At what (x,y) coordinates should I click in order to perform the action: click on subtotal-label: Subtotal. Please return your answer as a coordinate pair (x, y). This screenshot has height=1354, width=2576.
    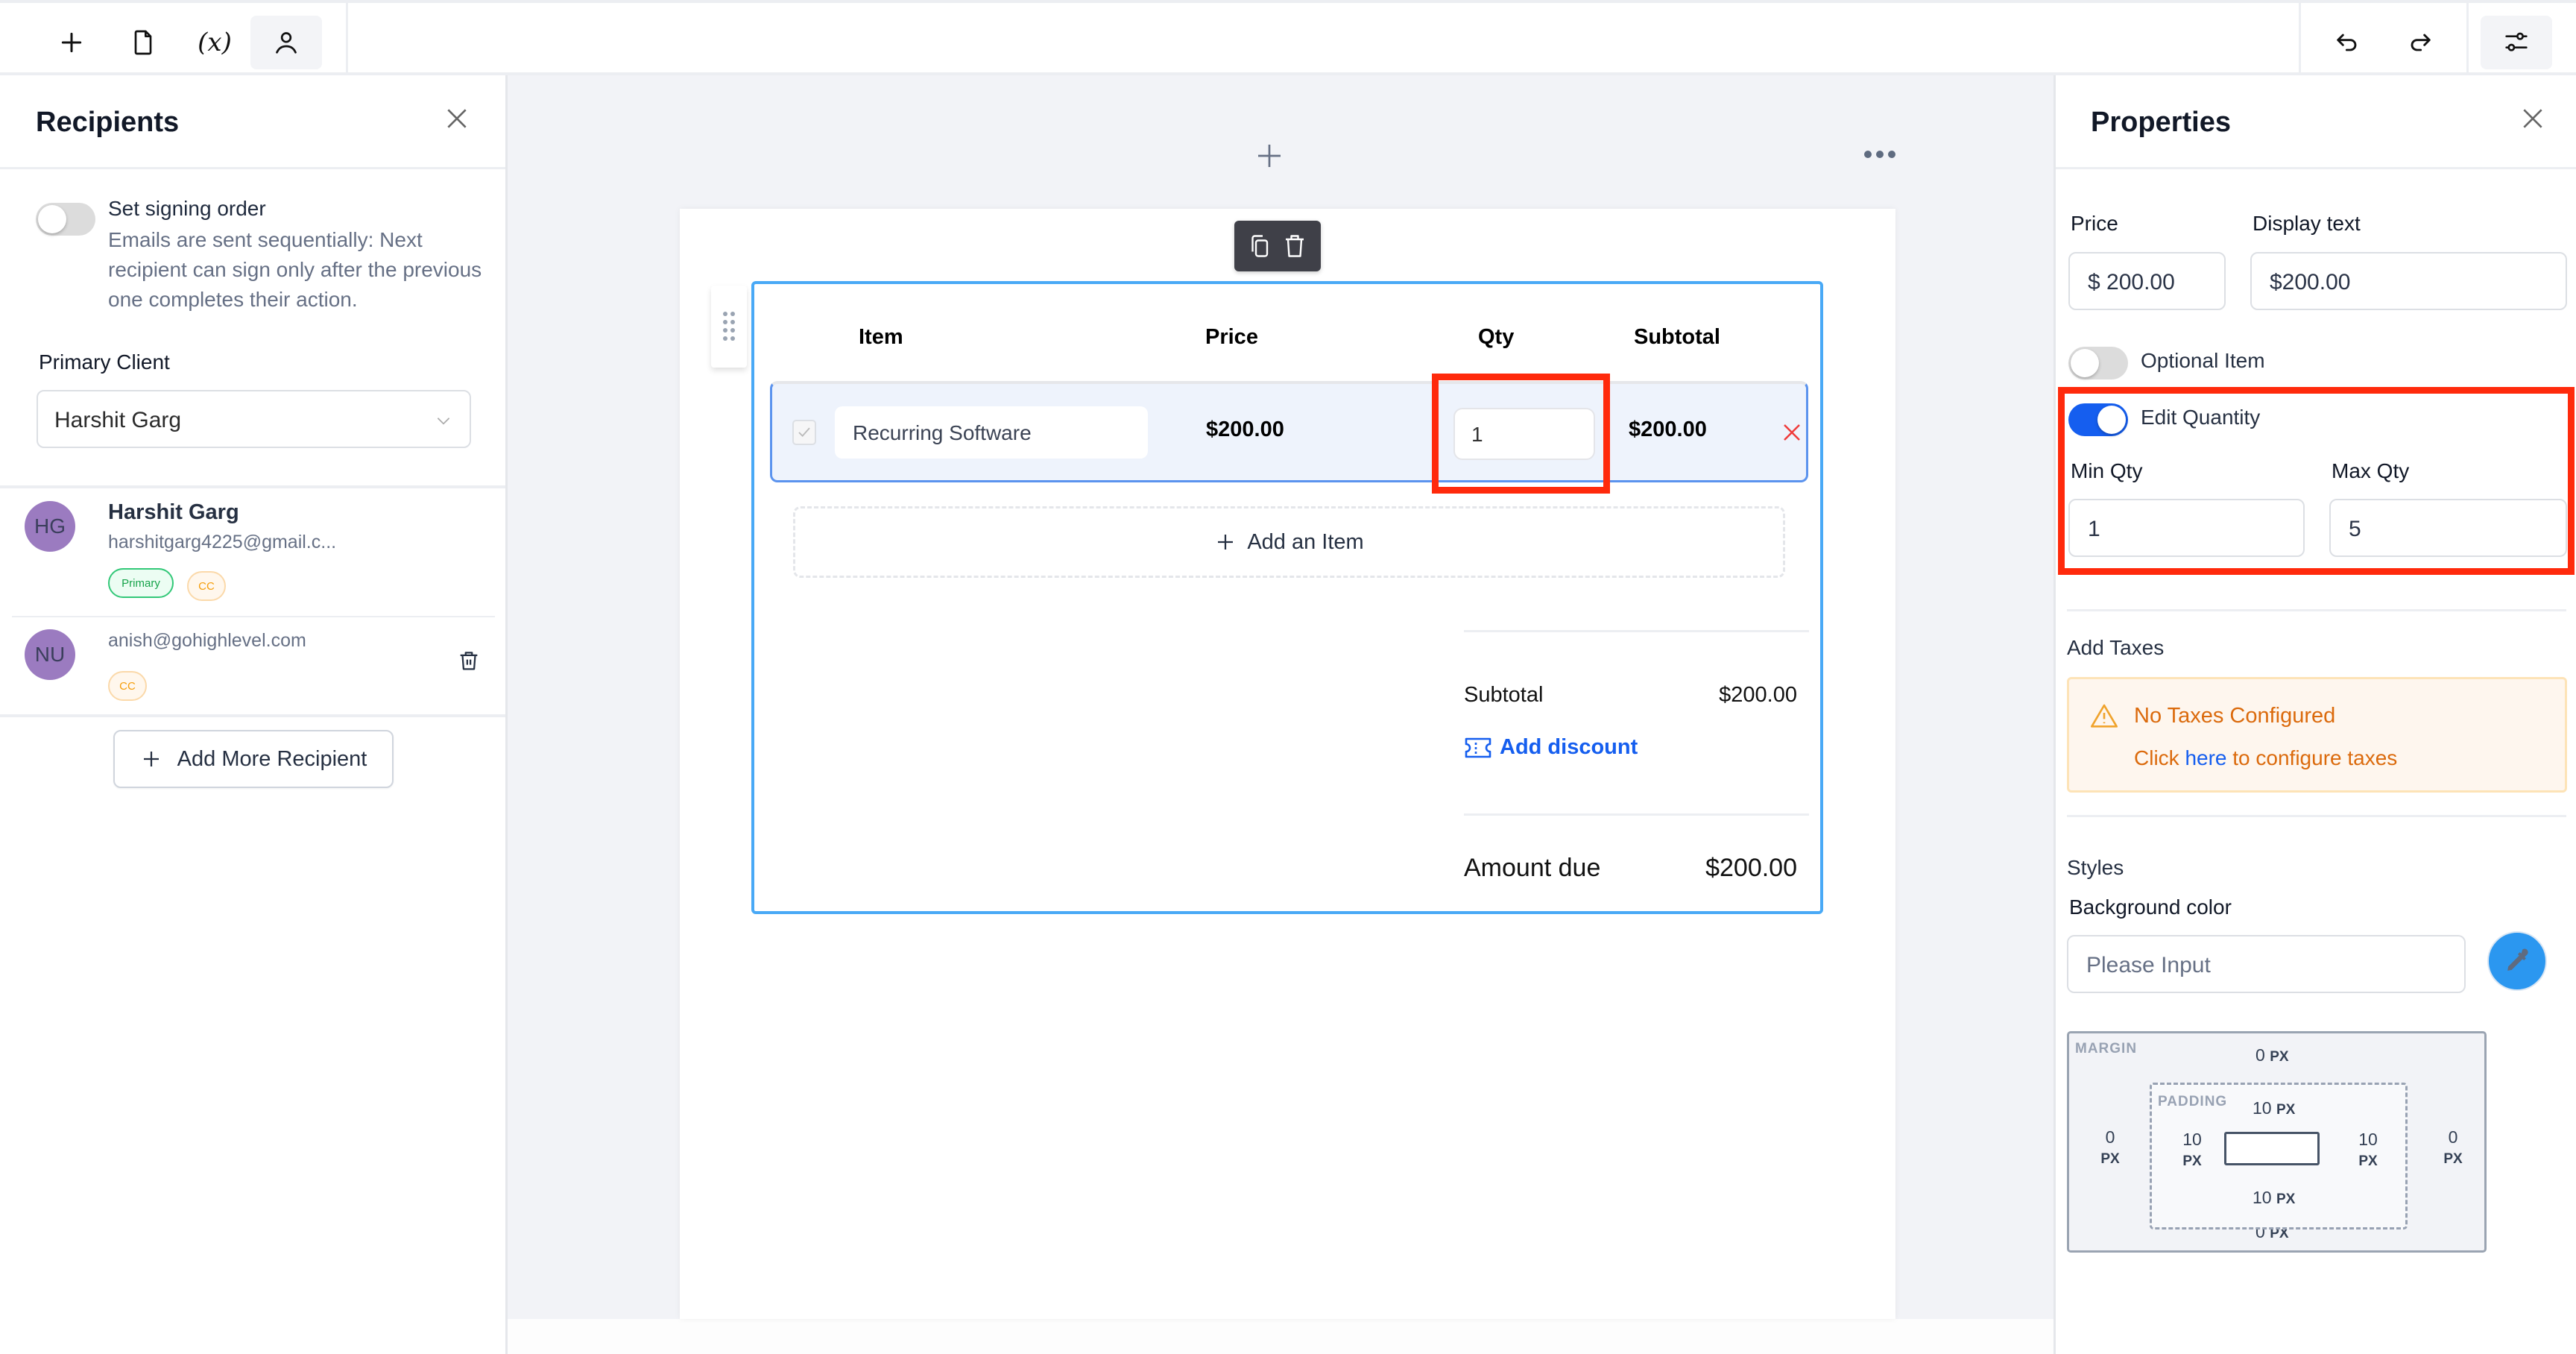
    Looking at the image, I should click on (1504, 695).